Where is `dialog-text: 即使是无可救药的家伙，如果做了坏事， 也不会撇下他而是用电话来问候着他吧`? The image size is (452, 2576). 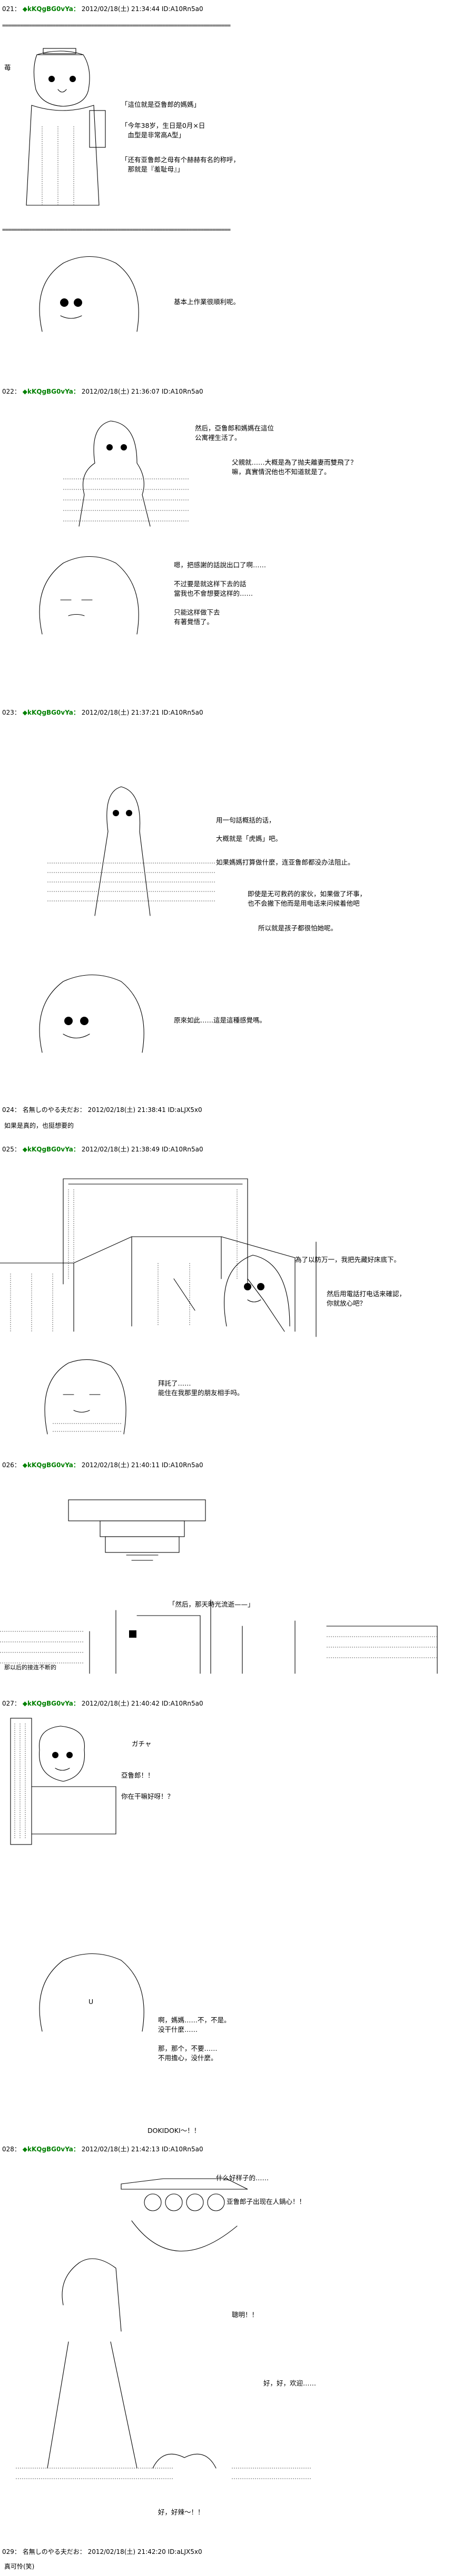
dialog-text: 即使是无可救药的家伙，如果做了坏事， 也不会撇下他而是用电话来问候着他吧 is located at coordinates (307, 899).